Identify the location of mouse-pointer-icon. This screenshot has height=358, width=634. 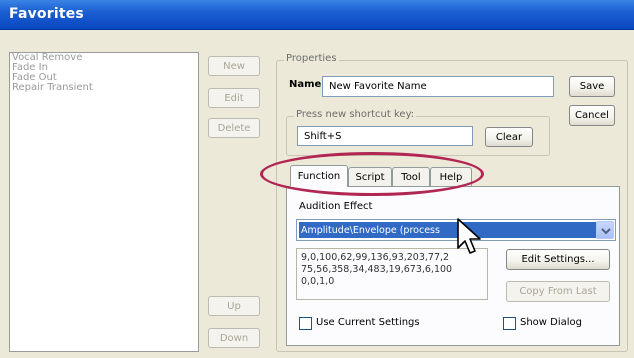
(471, 238).